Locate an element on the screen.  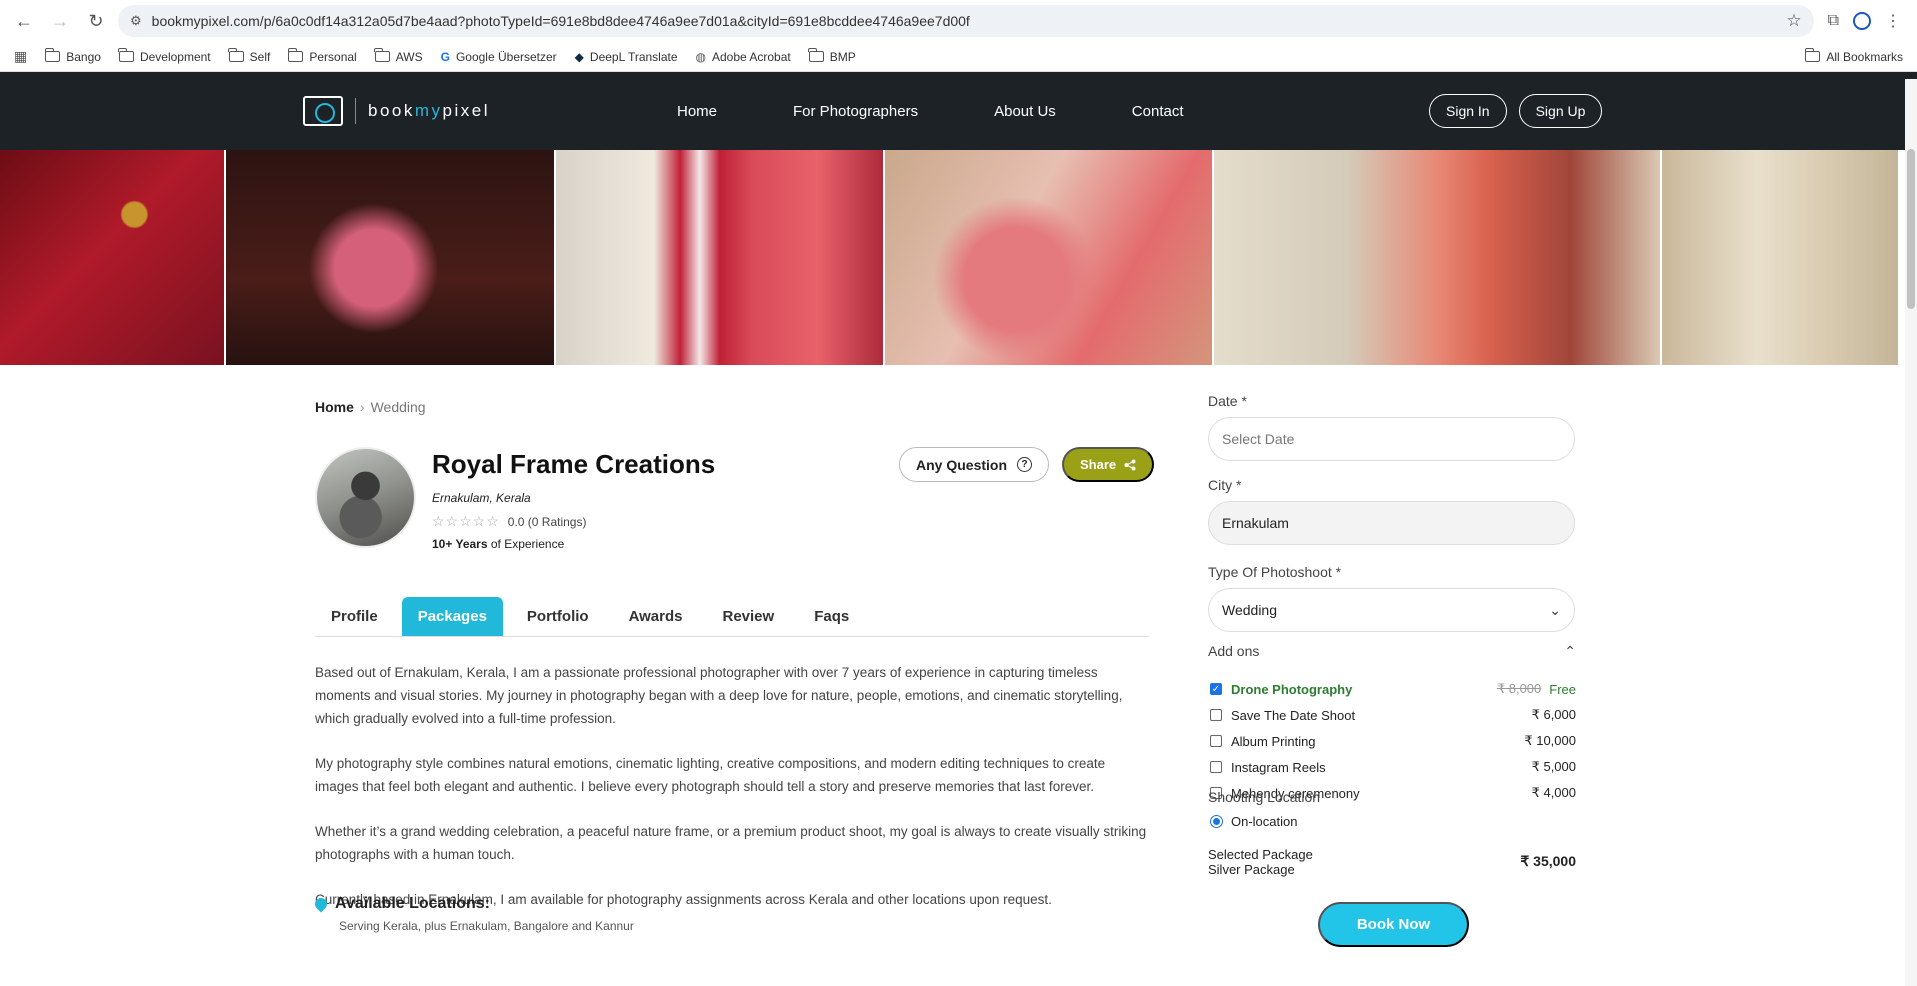
bookmark-self: Self is located at coordinates (249, 56).